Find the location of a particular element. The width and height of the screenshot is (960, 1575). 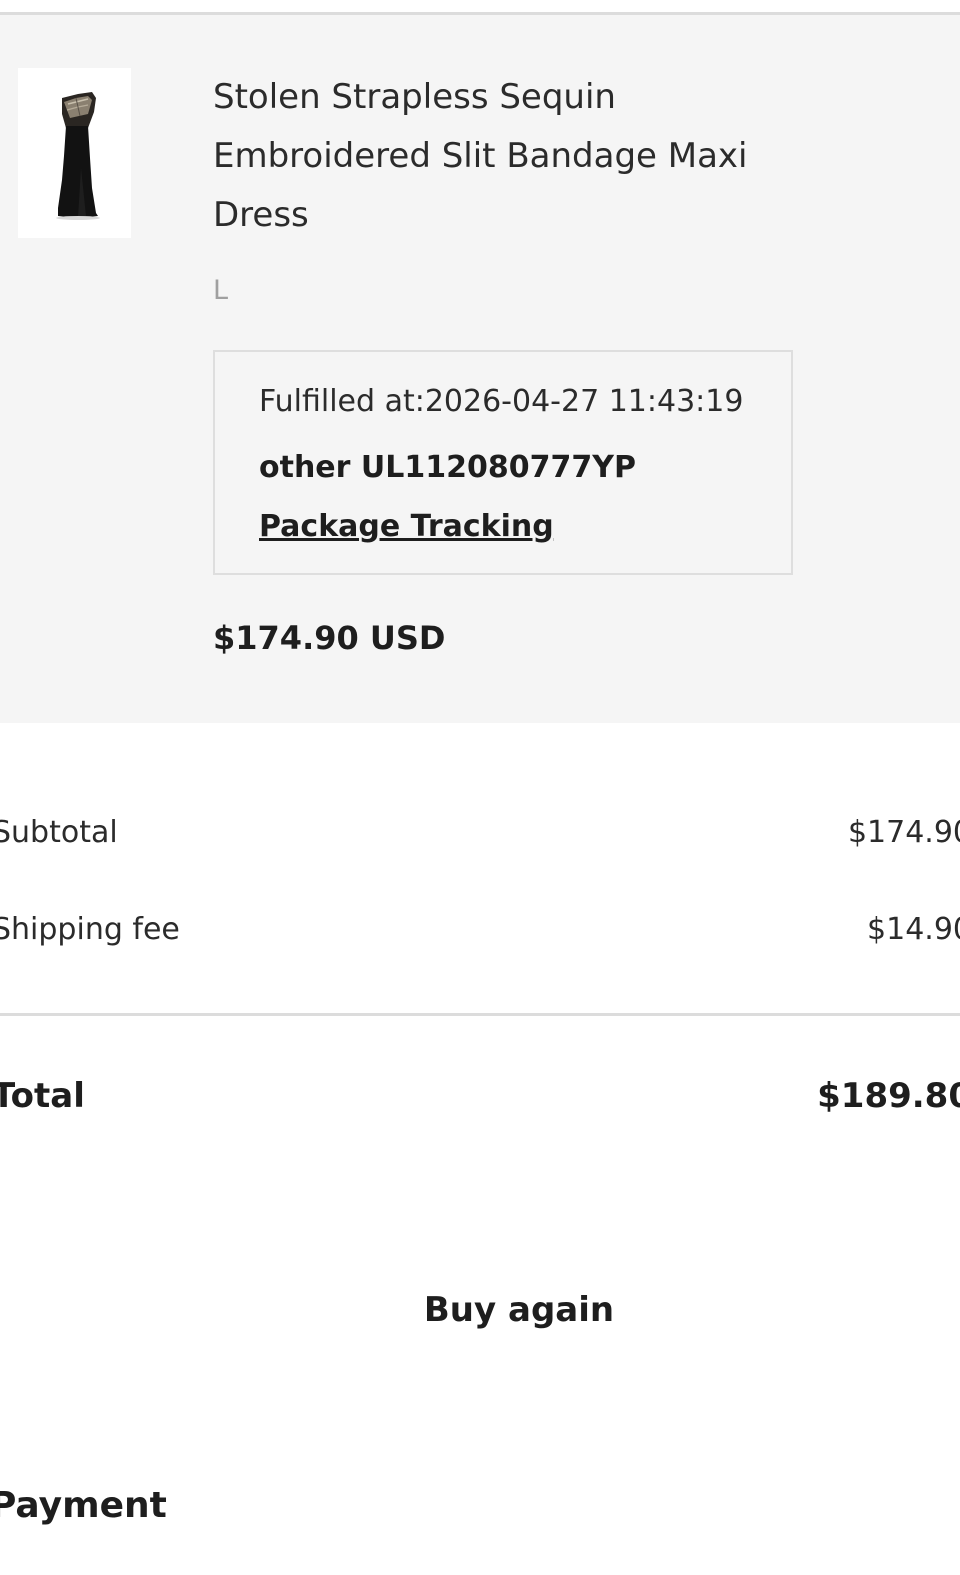

fulfilled-timestamp: Fulfilled at:2026-04-27 11:43:19 is located at coordinates (501, 401).